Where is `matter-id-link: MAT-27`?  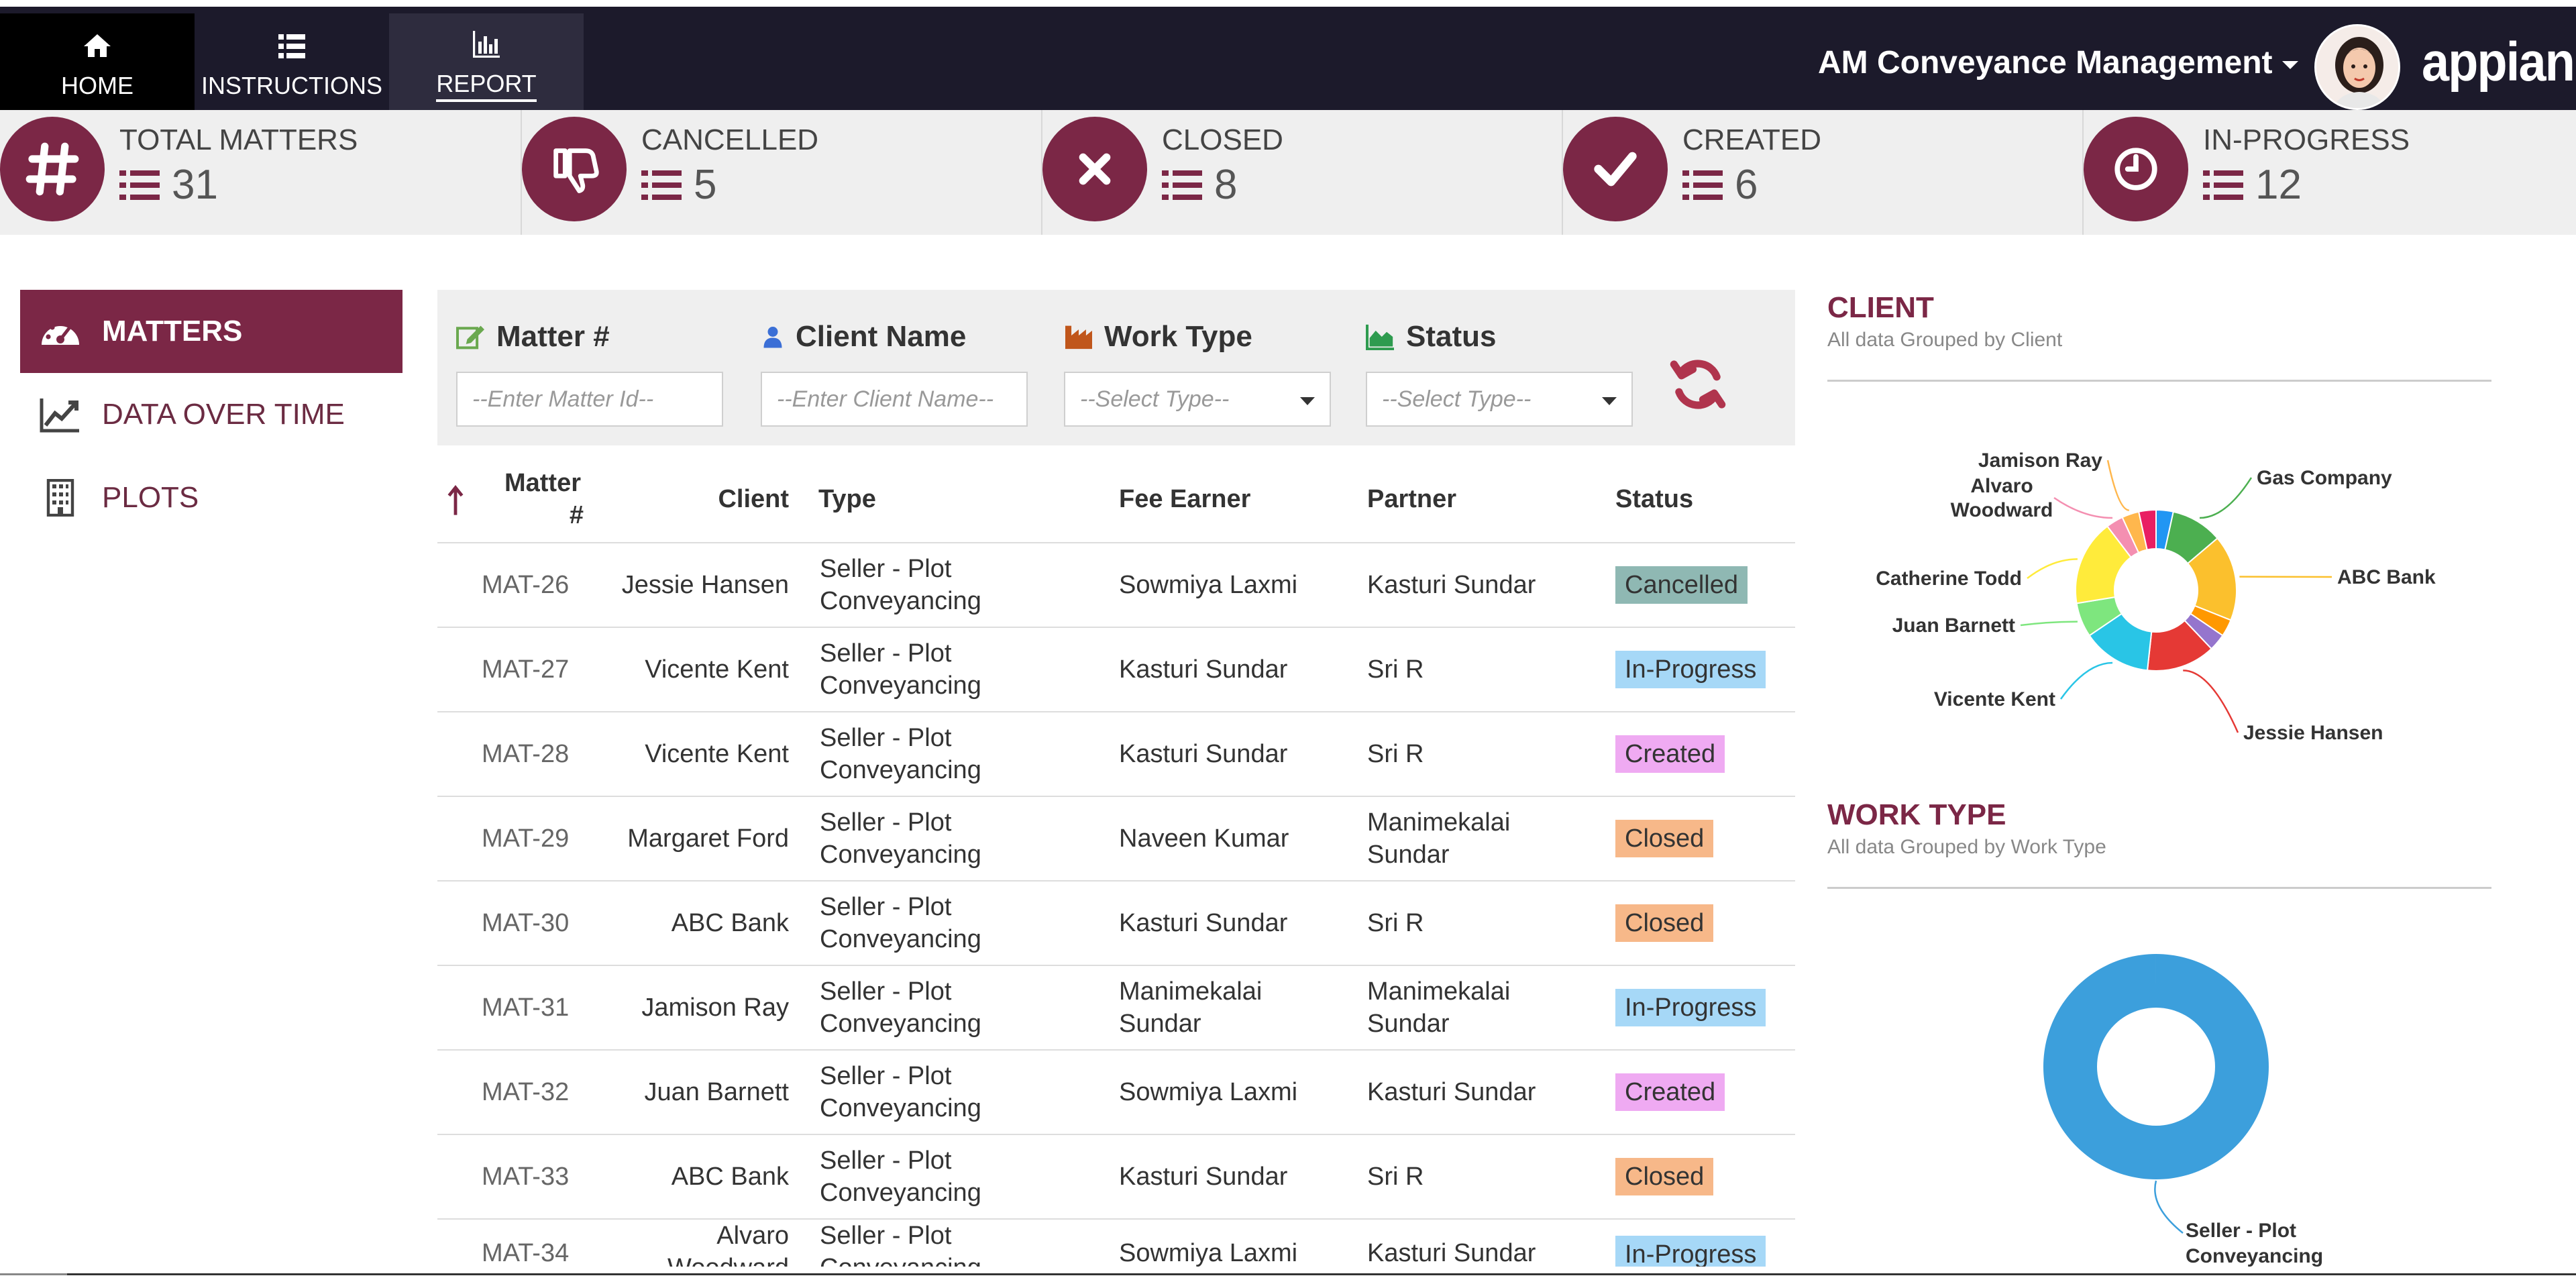
matter-id-link: MAT-27 is located at coordinates (547, 670).